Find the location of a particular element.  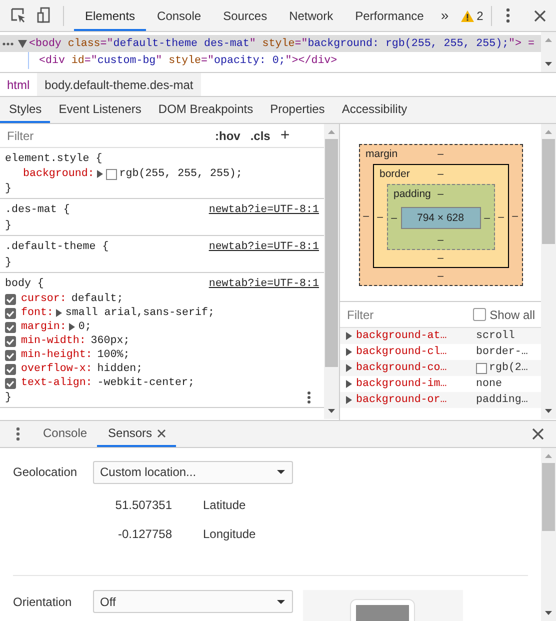

panel-tab: Elements is located at coordinates (110, 15).